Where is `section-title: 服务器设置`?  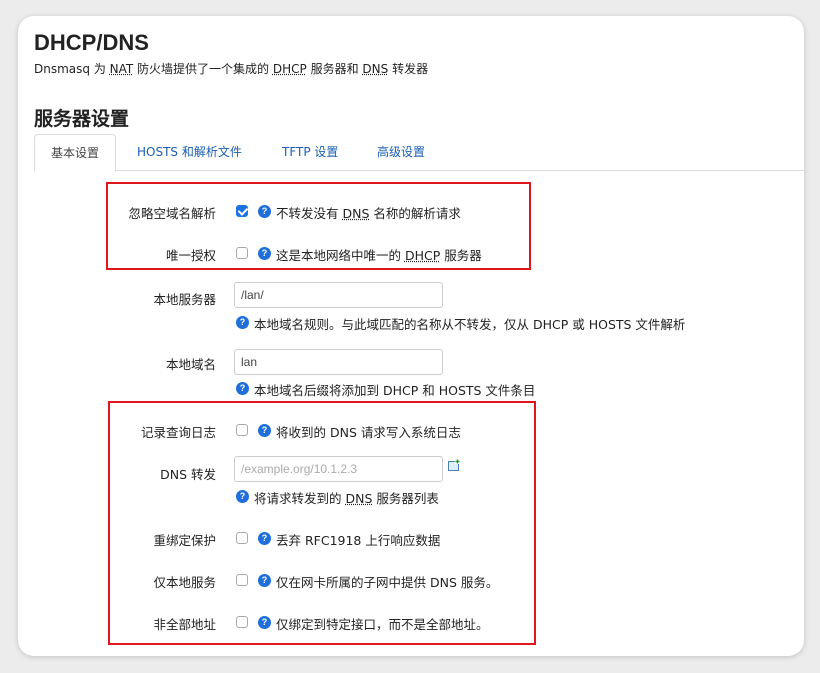 section-title: 服务器设置 is located at coordinates (82, 119).